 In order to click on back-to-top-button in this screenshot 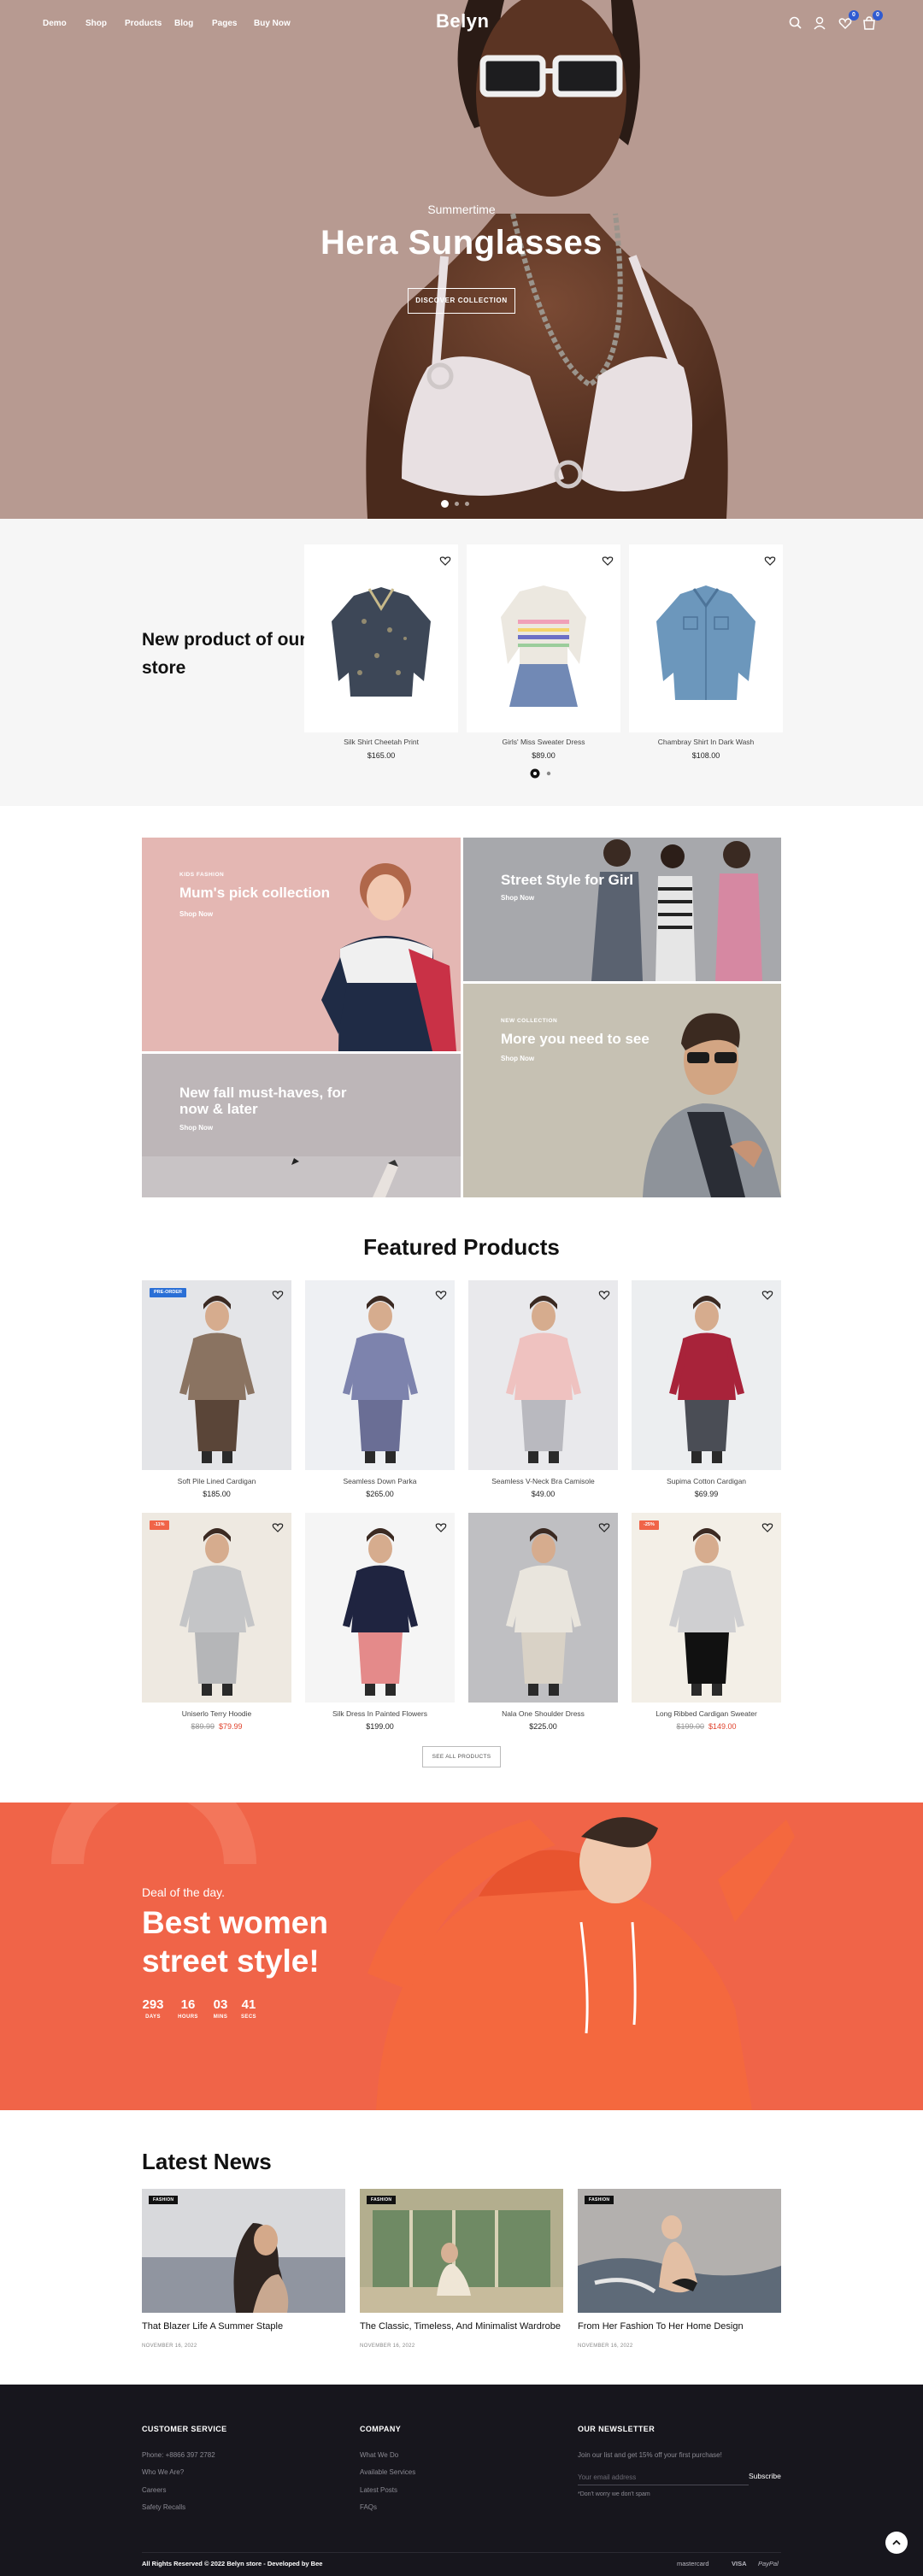, I will do `click(896, 2543)`.